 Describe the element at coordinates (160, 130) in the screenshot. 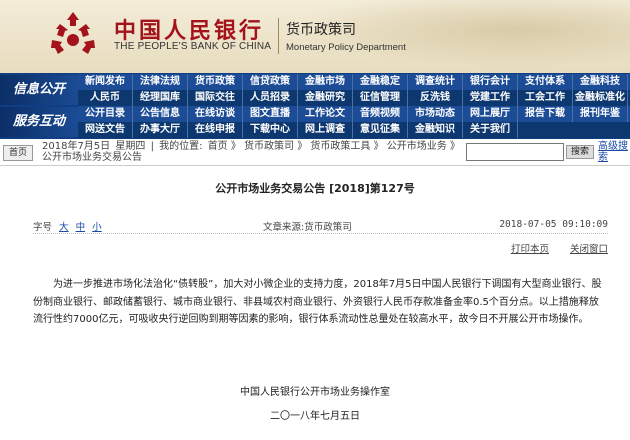

I see `nav-item-row4-1: 办事大厅` at that location.